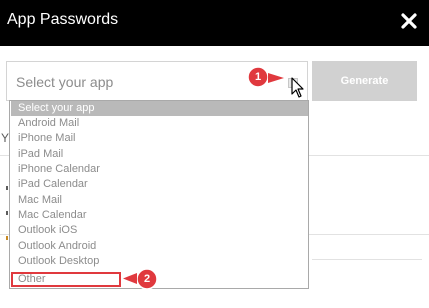 This screenshot has height=308, width=429. I want to click on dropdown-option-mac-calendar: Mac Calendar, so click(159, 215).